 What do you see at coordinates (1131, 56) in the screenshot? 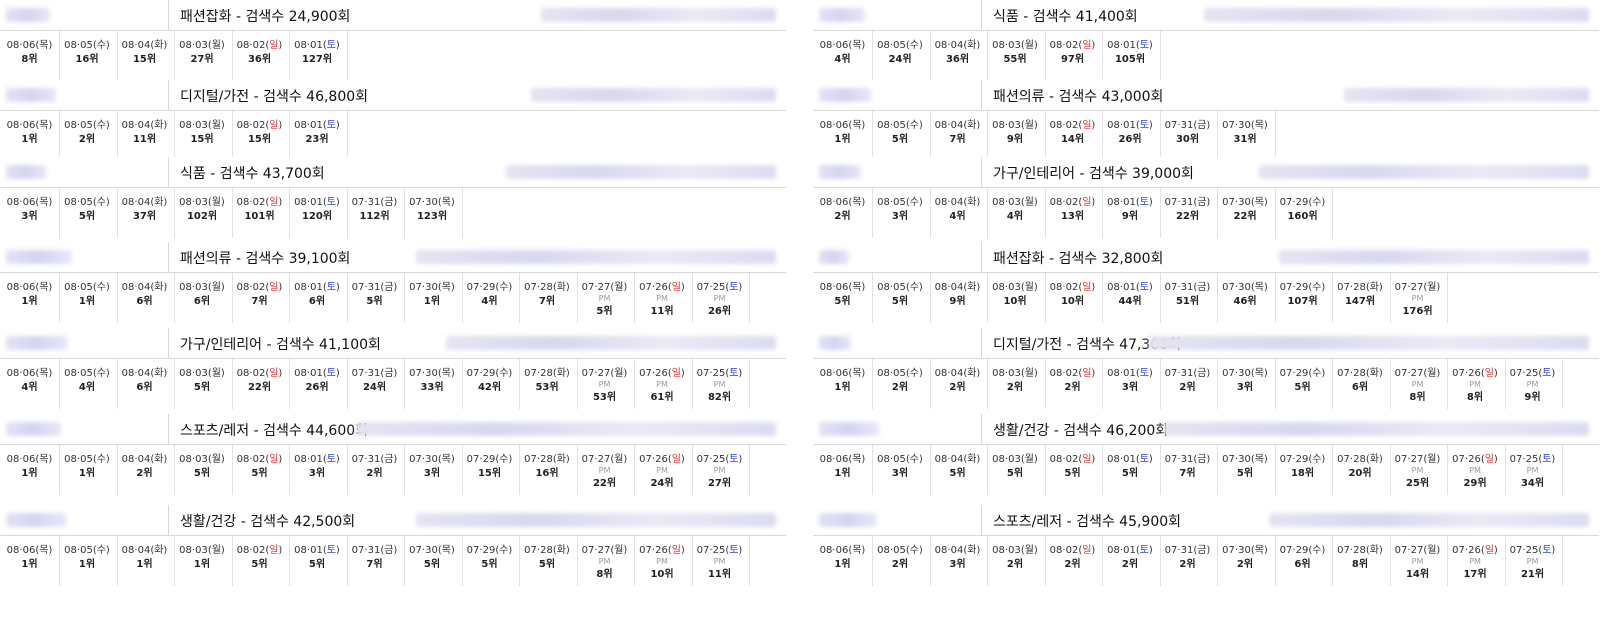
I see `rank-cell: 08·01(토) 105위` at bounding box center [1131, 56].